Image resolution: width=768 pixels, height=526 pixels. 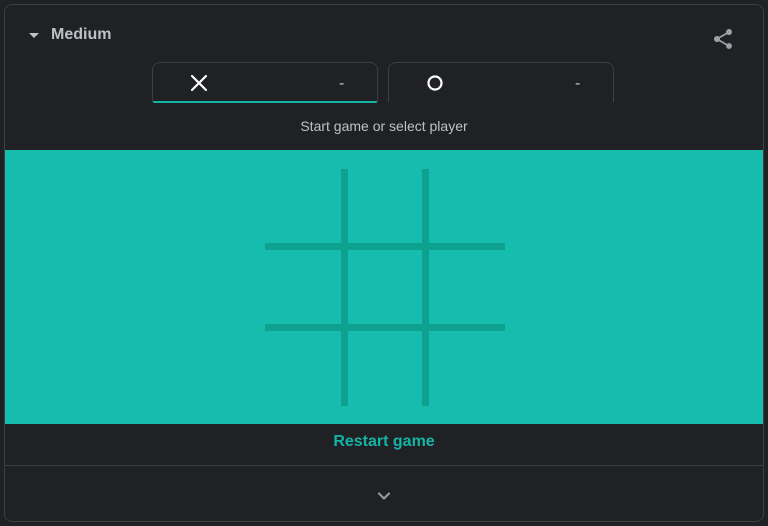 I want to click on o-mark-icon, so click(x=435, y=83).